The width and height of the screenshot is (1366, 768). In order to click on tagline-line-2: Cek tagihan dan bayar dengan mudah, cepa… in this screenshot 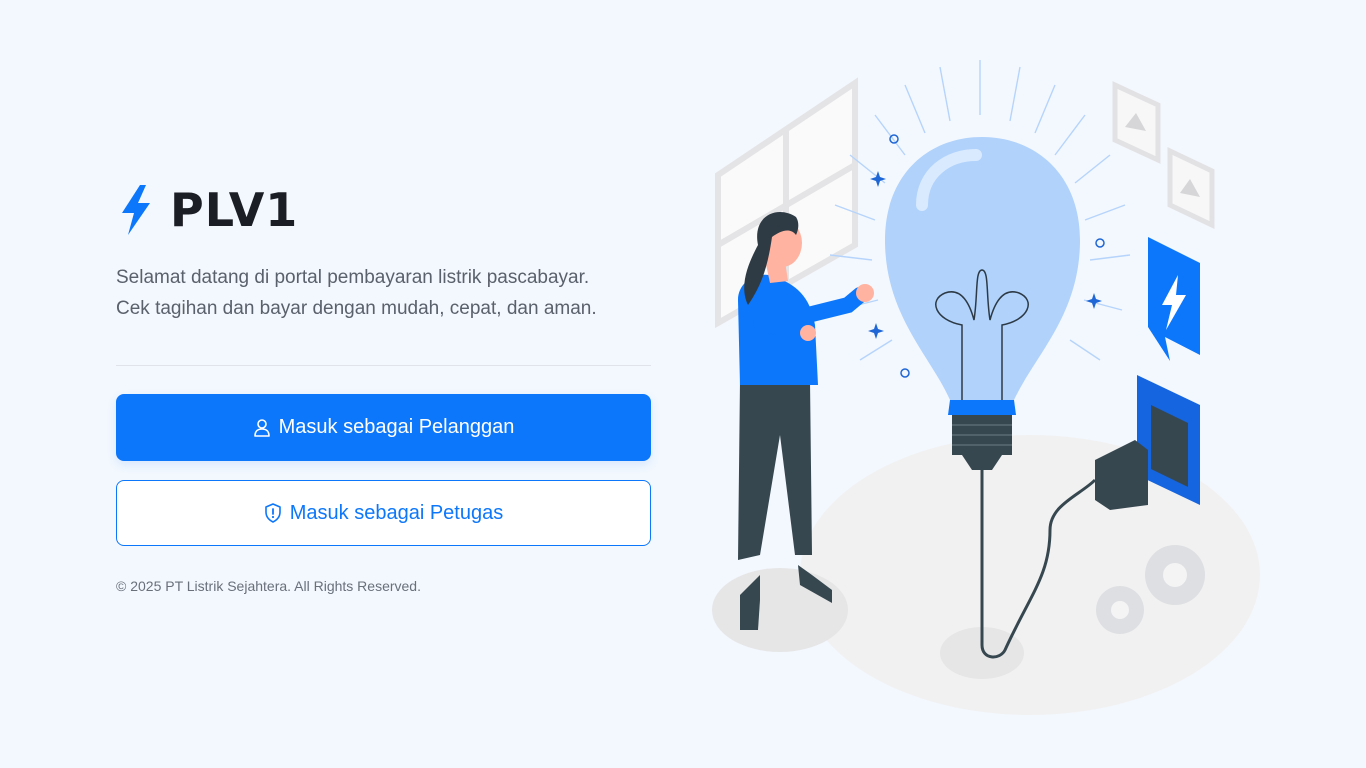, I will do `click(356, 308)`.